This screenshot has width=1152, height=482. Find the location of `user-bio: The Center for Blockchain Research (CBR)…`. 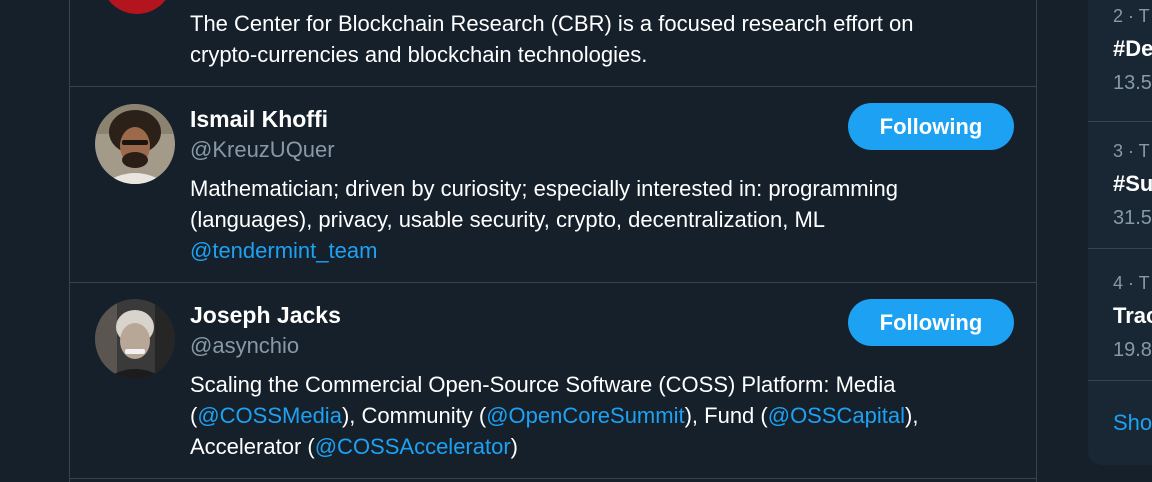

user-bio: The Center for Blockchain Research (CBR)… is located at coordinates (551, 39).